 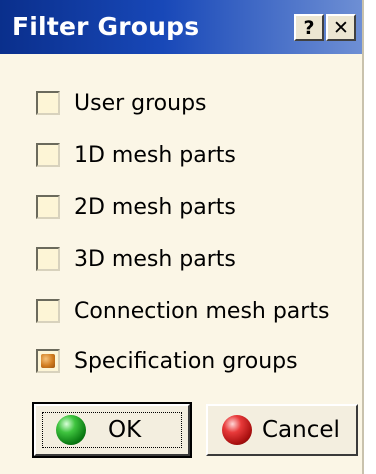 I want to click on checkbox-checked, so click(x=48, y=361).